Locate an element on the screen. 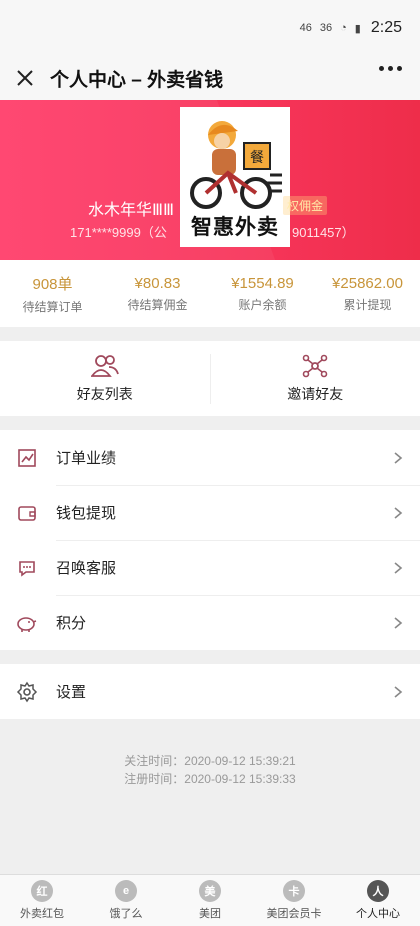 The image size is (420, 926). crown-icon: 卡 is located at coordinates (294, 891).